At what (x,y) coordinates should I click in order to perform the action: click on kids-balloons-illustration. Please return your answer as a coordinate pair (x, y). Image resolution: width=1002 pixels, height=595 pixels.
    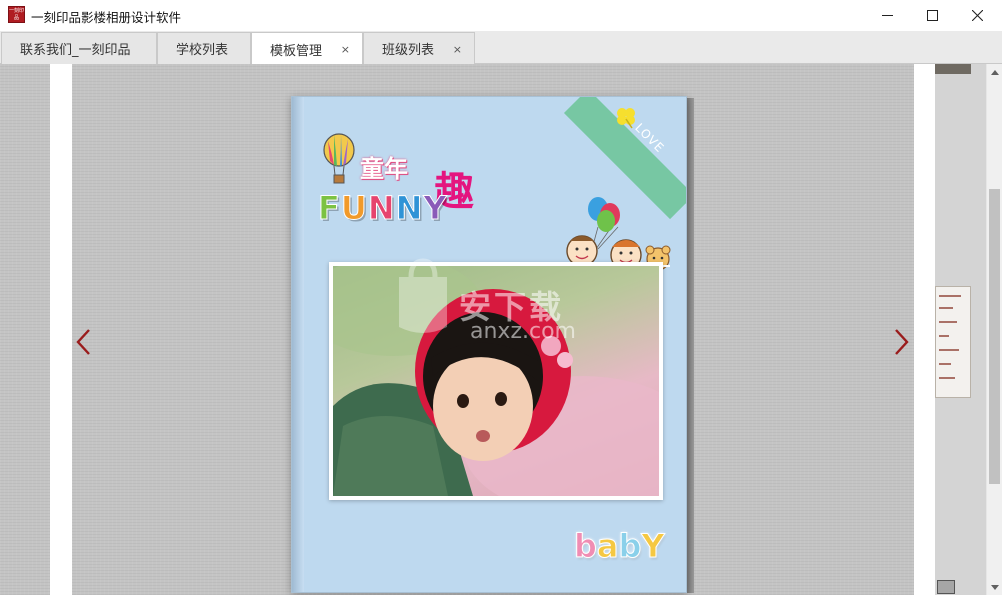
    Looking at the image, I should click on (615, 234).